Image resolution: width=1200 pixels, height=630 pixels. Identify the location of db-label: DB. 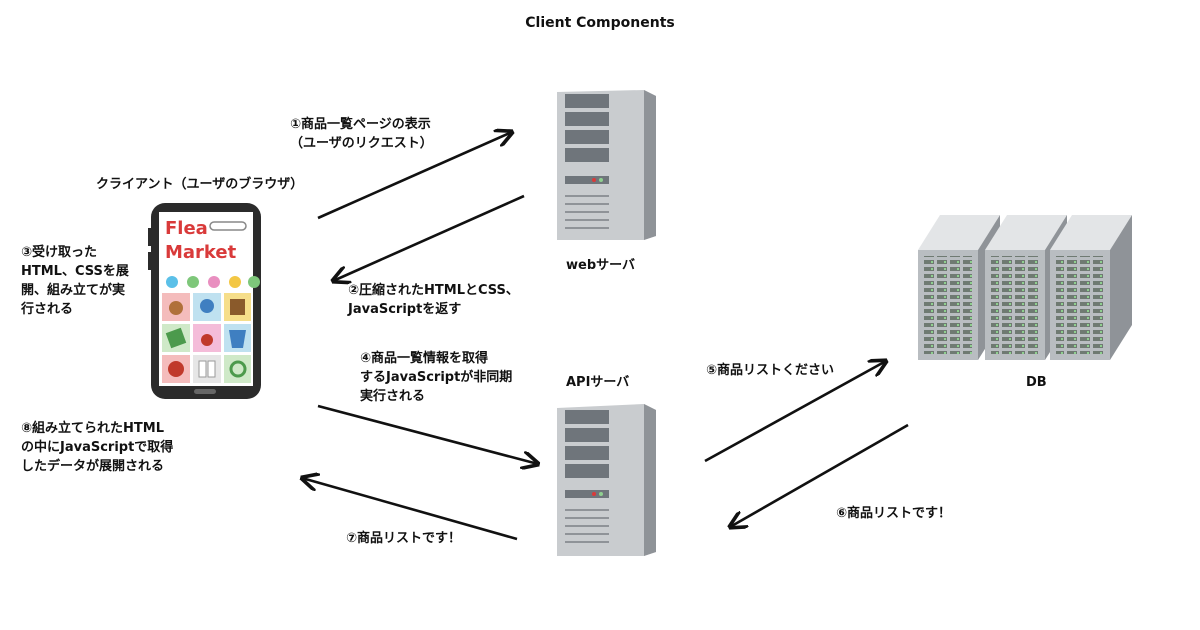
(1036, 382).